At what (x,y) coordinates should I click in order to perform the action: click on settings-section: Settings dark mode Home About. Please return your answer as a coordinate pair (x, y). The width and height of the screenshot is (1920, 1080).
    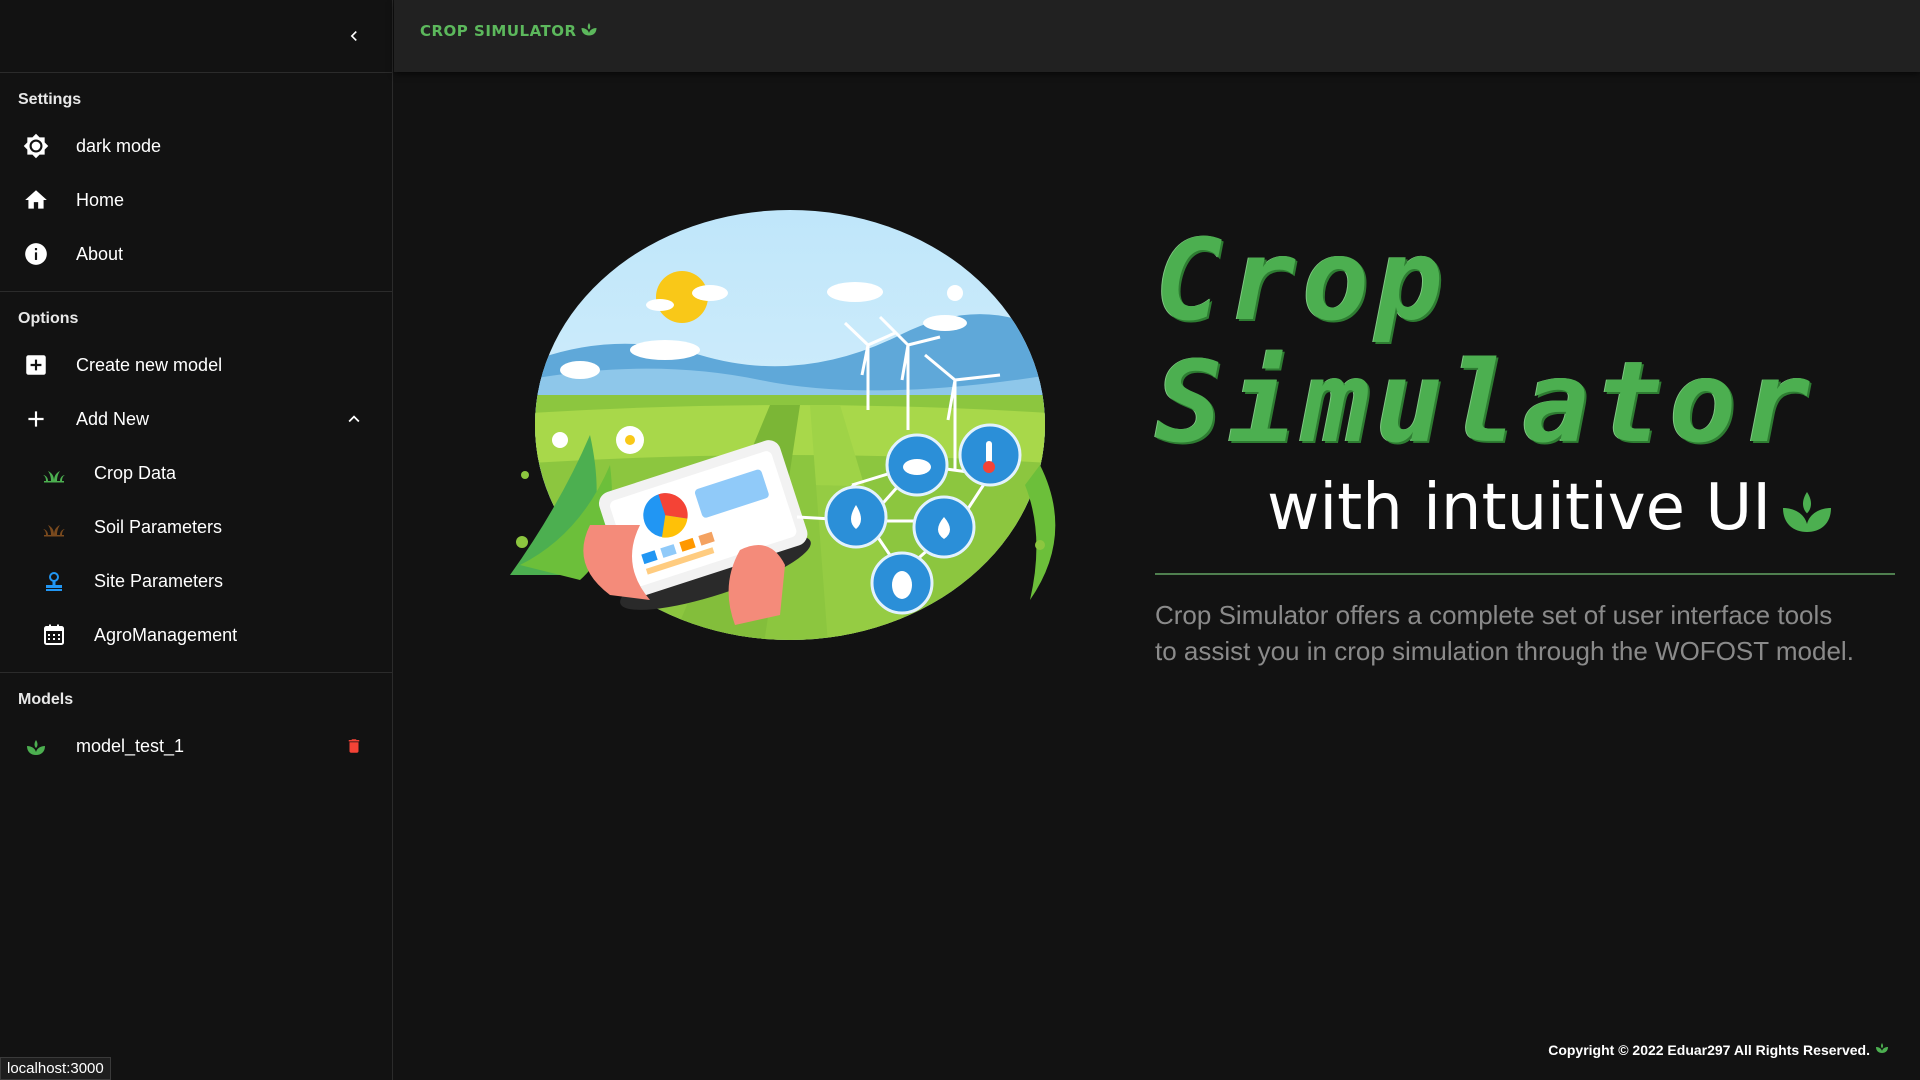
    Looking at the image, I should click on (196, 182).